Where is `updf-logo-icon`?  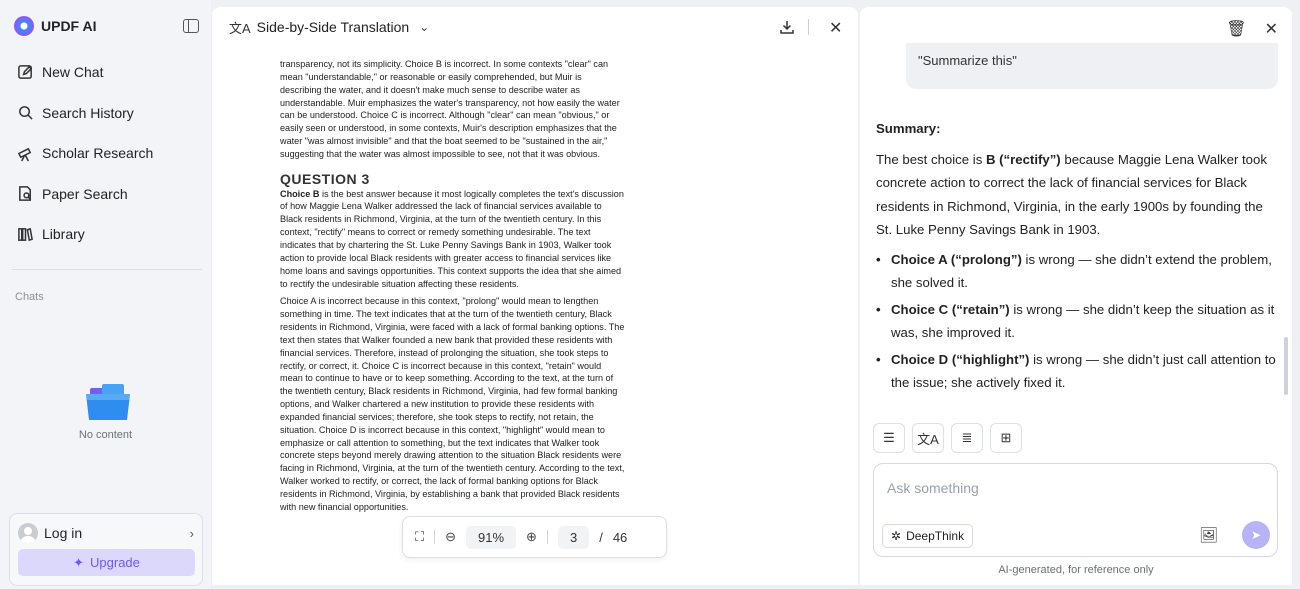
updf-logo-icon is located at coordinates (24, 26).